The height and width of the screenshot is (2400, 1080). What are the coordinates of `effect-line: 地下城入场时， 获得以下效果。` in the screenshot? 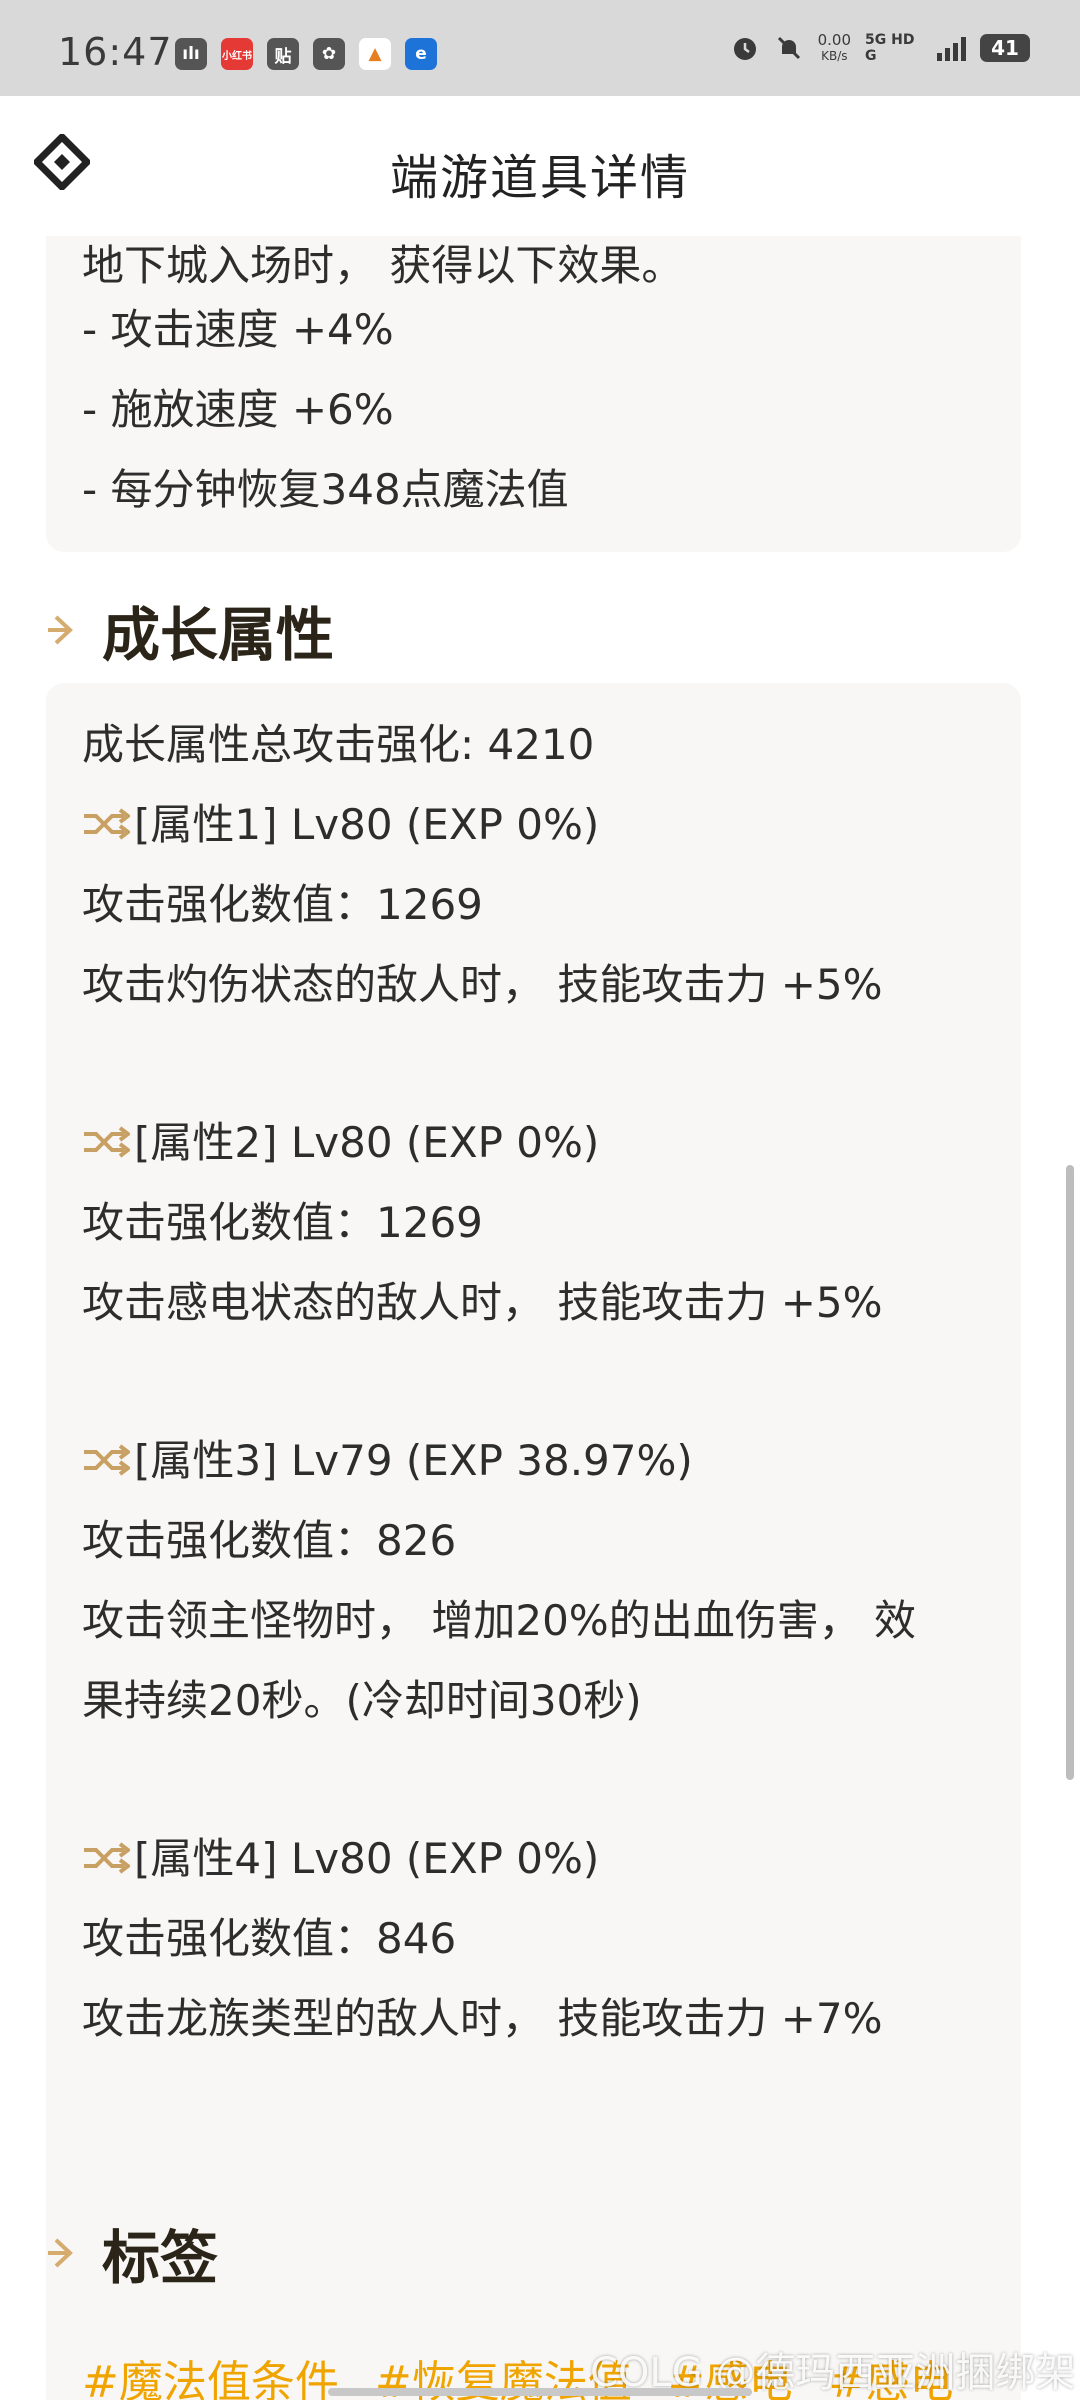 It's located at (383, 265).